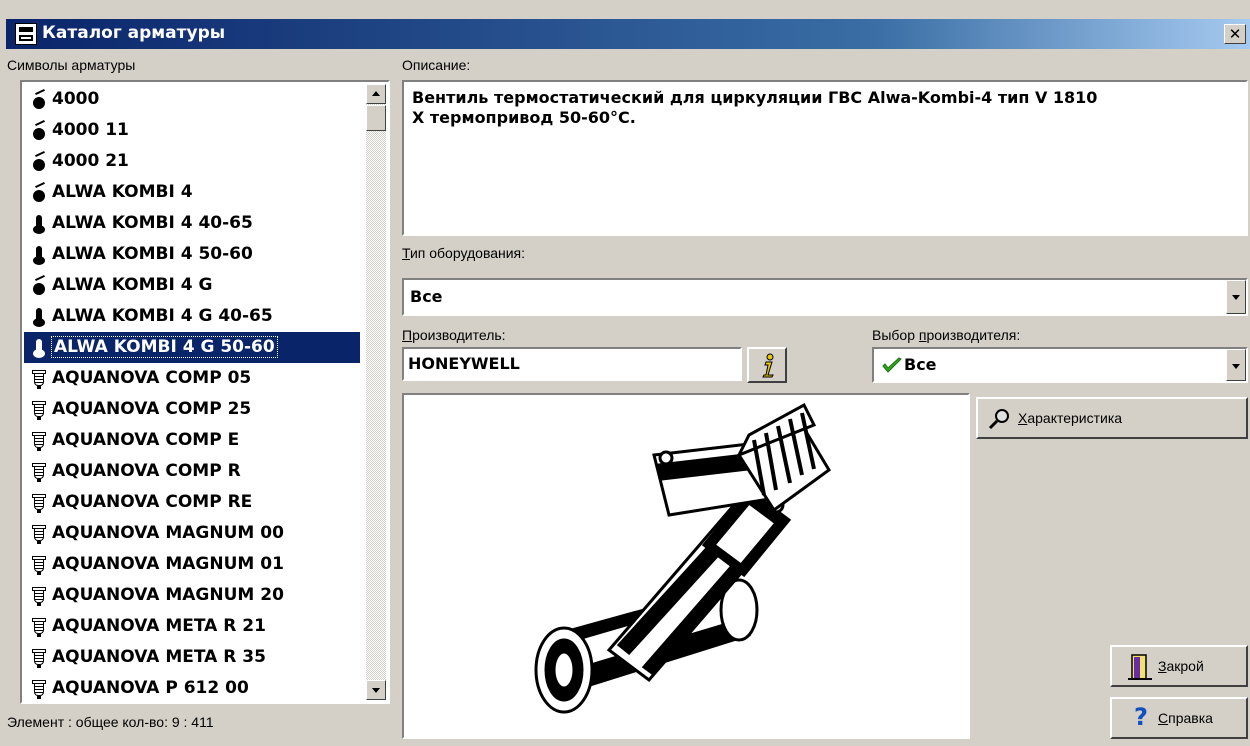 Image resolution: width=1250 pixels, height=746 pixels. Describe the element at coordinates (90, 161) in the screenshot. I see `list-item-label: 4000 21` at that location.